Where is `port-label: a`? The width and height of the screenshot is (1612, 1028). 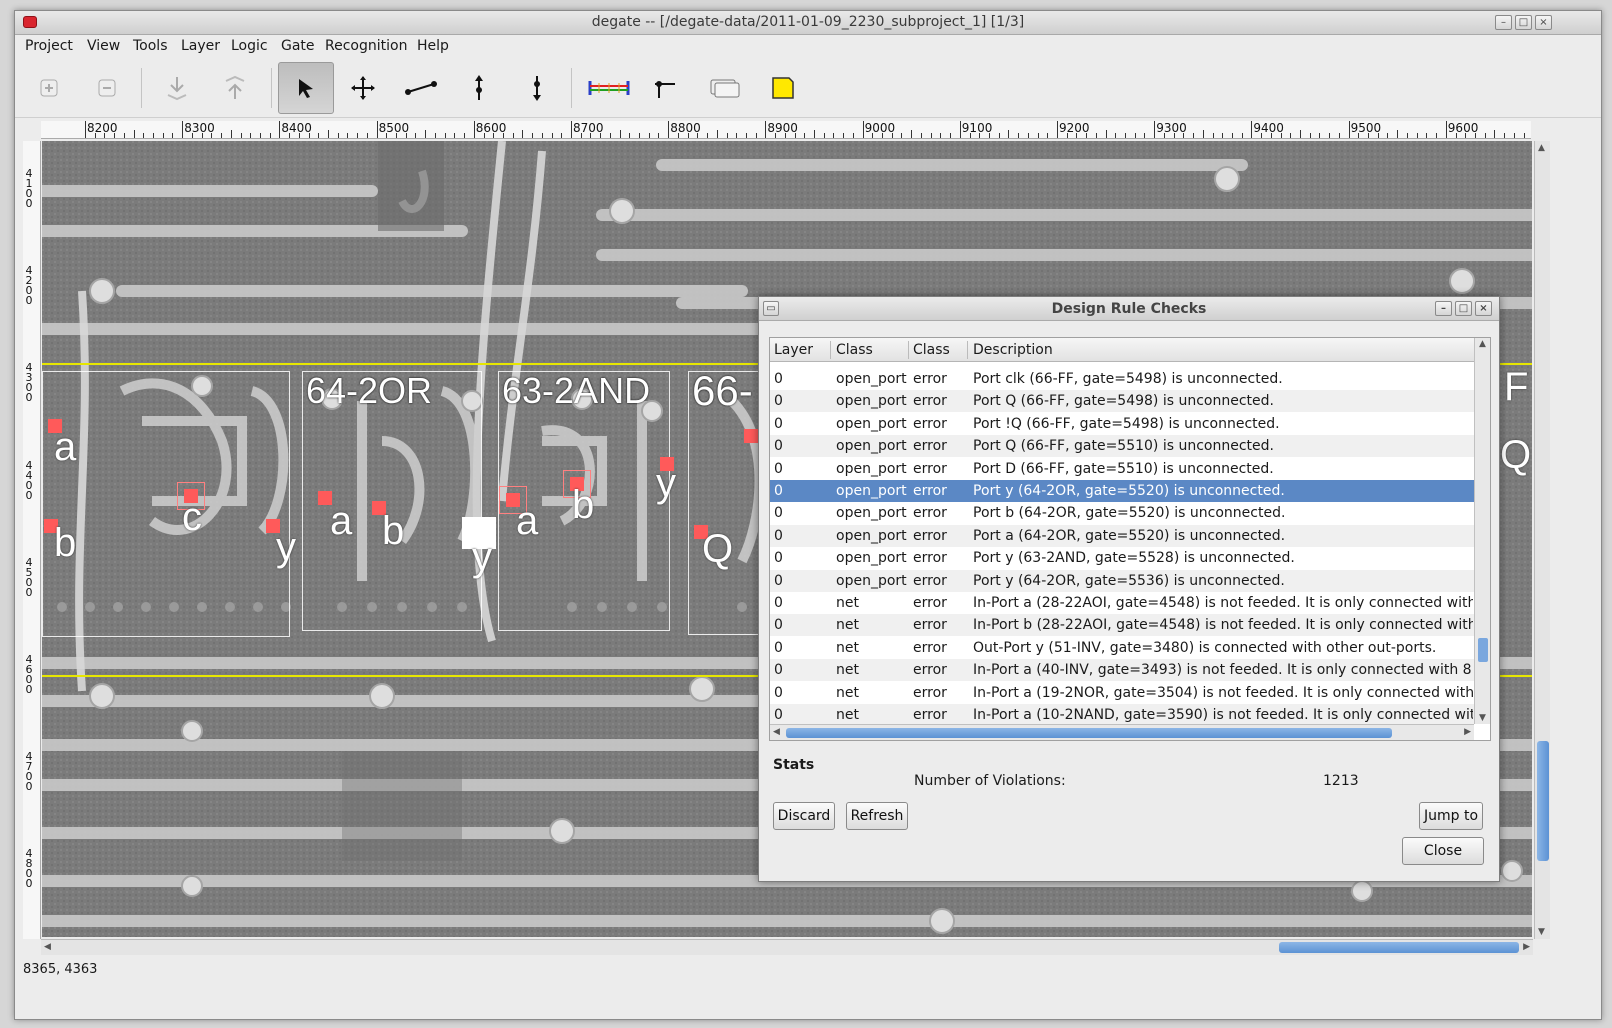 port-label: a is located at coordinates (341, 521).